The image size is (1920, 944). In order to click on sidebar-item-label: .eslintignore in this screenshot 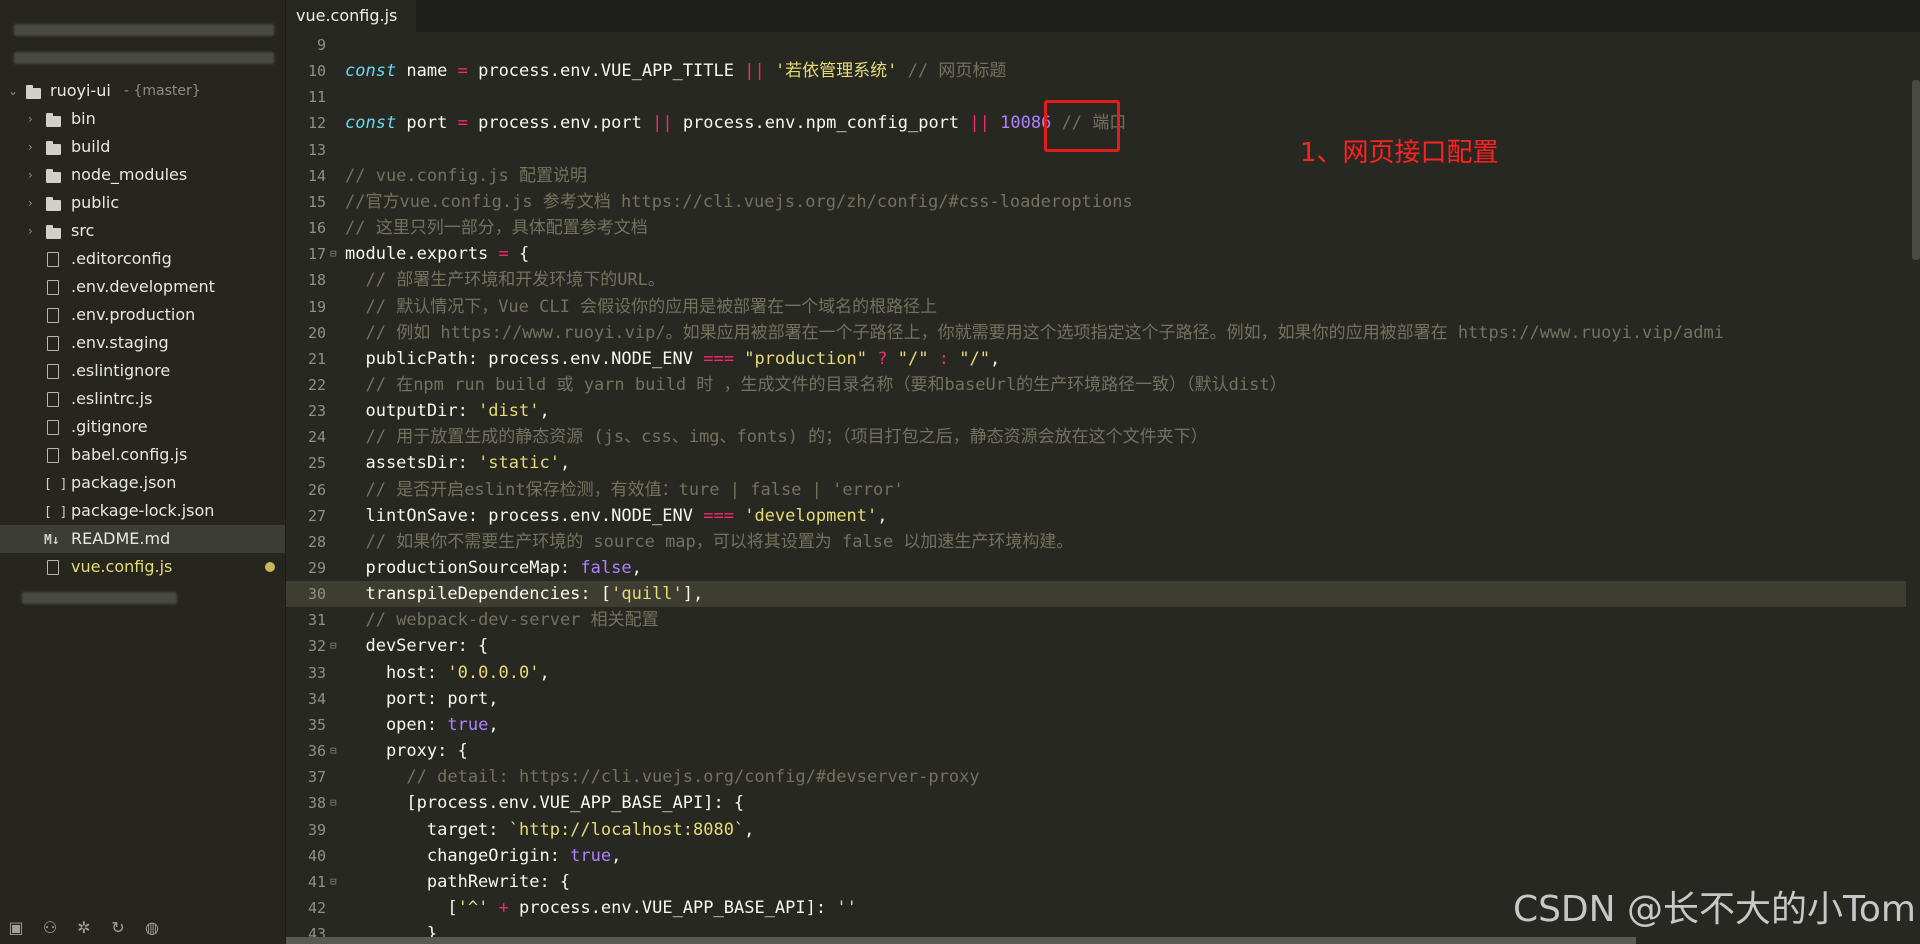, I will do `click(121, 370)`.